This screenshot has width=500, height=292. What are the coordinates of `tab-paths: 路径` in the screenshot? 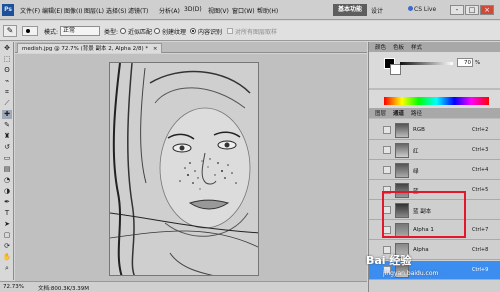 It's located at (416, 113).